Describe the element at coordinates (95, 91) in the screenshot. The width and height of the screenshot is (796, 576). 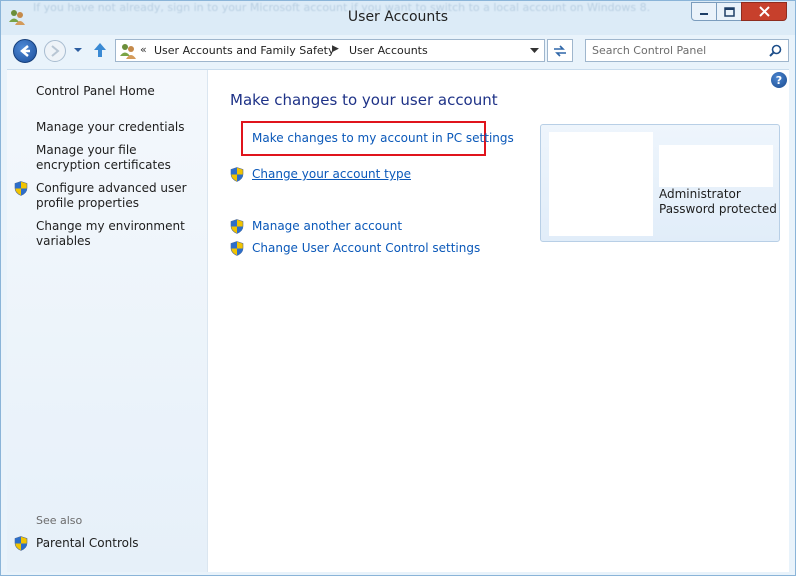
I see `control-panel-home-link: Control Panel Home` at that location.